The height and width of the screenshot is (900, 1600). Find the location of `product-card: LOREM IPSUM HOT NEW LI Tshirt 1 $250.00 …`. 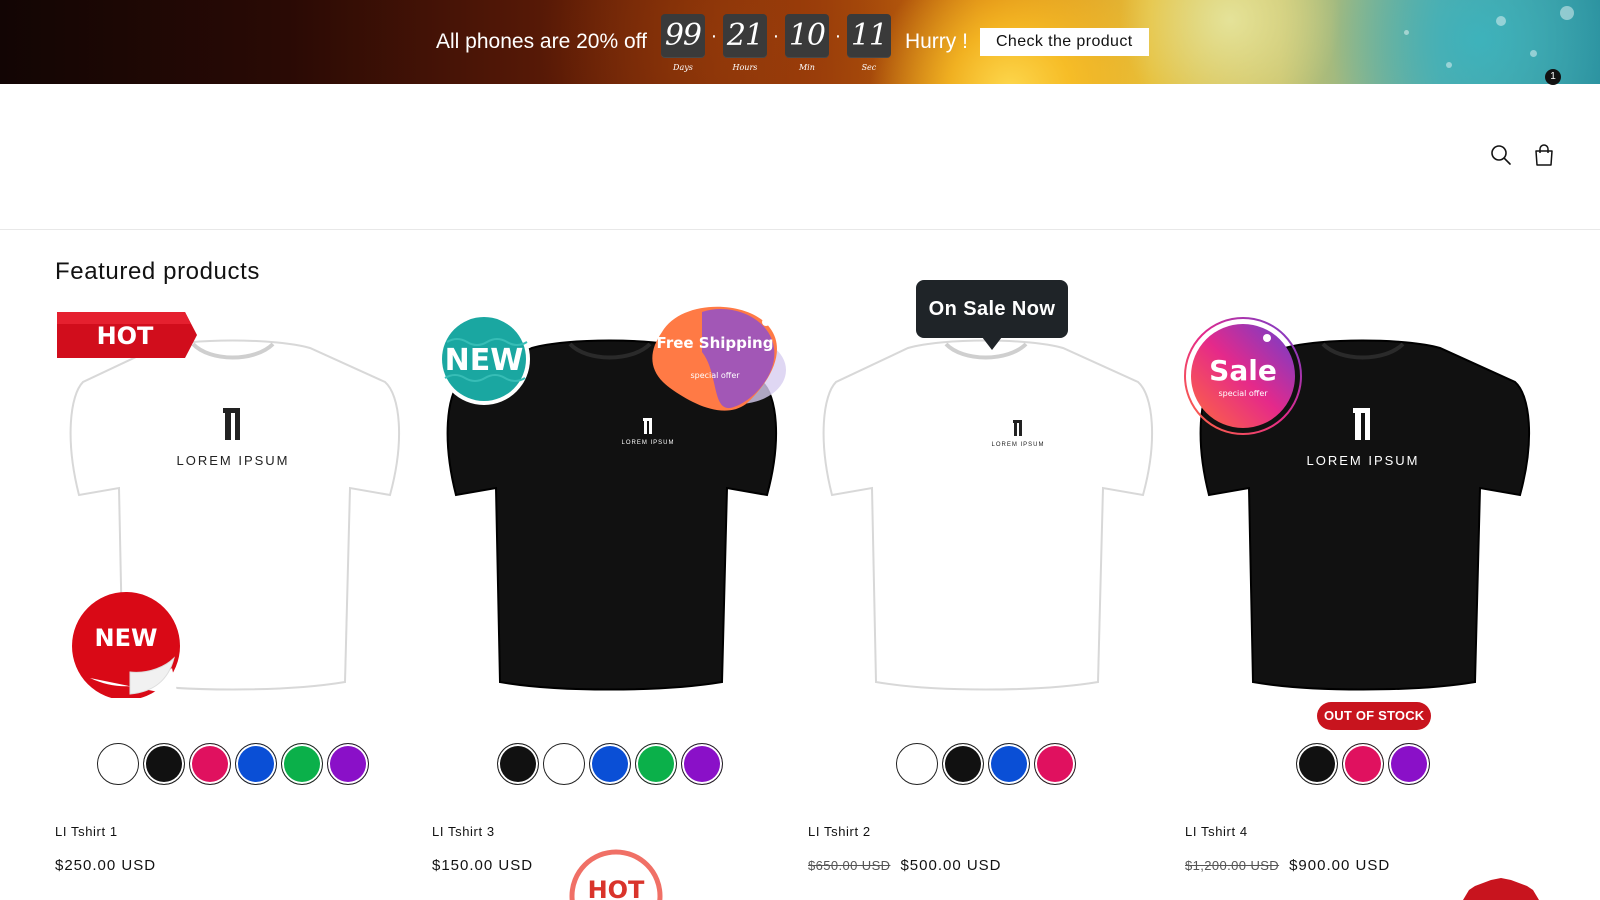

product-card: LOREM IPSUM HOT NEW LI Tshirt 1 $250.00 … is located at coordinates (233, 600).